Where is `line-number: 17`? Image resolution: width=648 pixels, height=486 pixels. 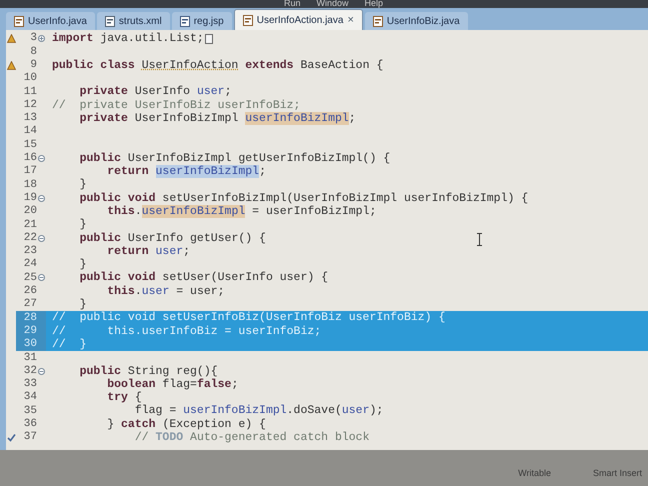
line-number: 17 is located at coordinates (30, 172).